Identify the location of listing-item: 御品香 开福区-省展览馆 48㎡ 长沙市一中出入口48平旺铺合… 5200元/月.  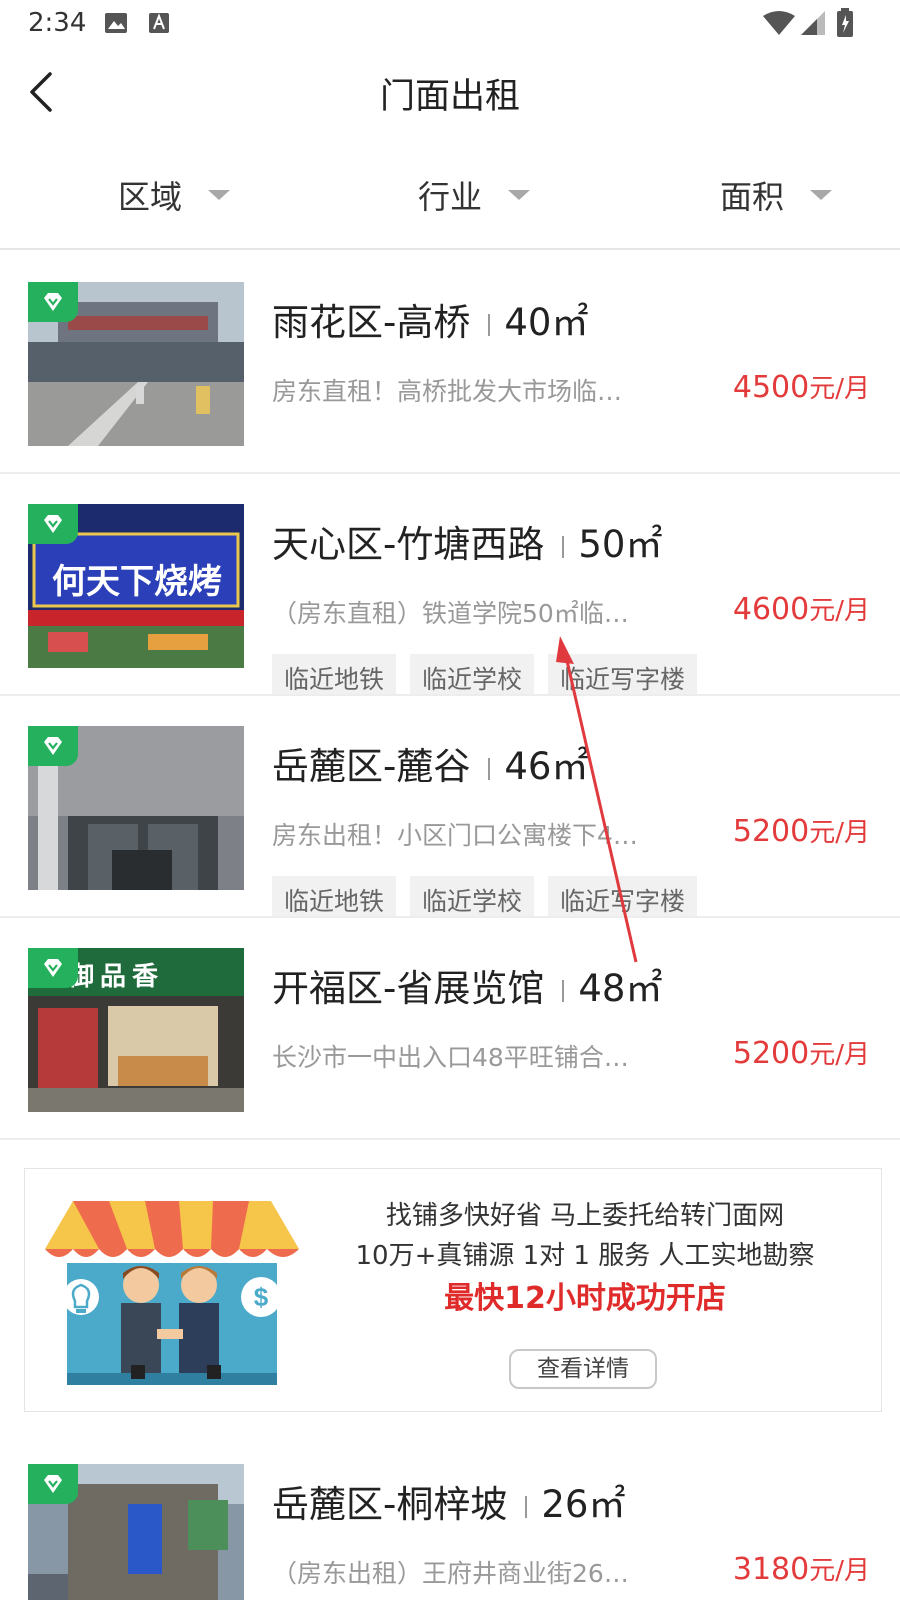
(450, 1030).